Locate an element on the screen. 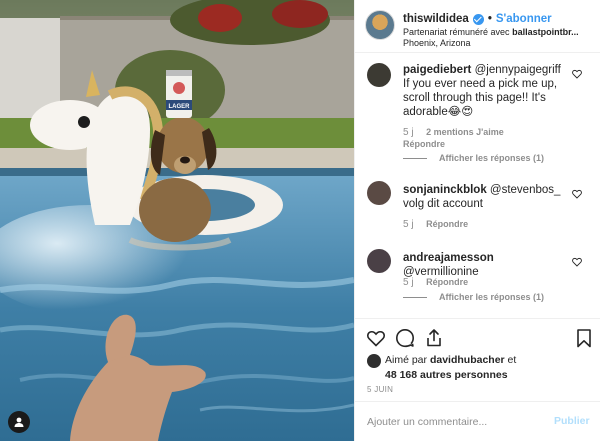 This screenshot has width=600, height=441. liked-by-connector: et is located at coordinates (512, 360).